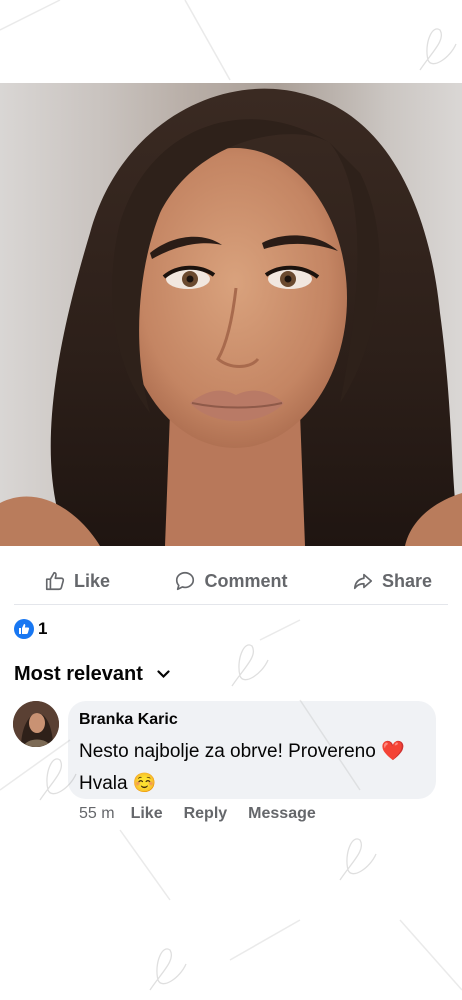 The height and width of the screenshot is (1000, 462). Describe the element at coordinates (246, 580) in the screenshot. I see `comment-button-label: Comment` at that location.